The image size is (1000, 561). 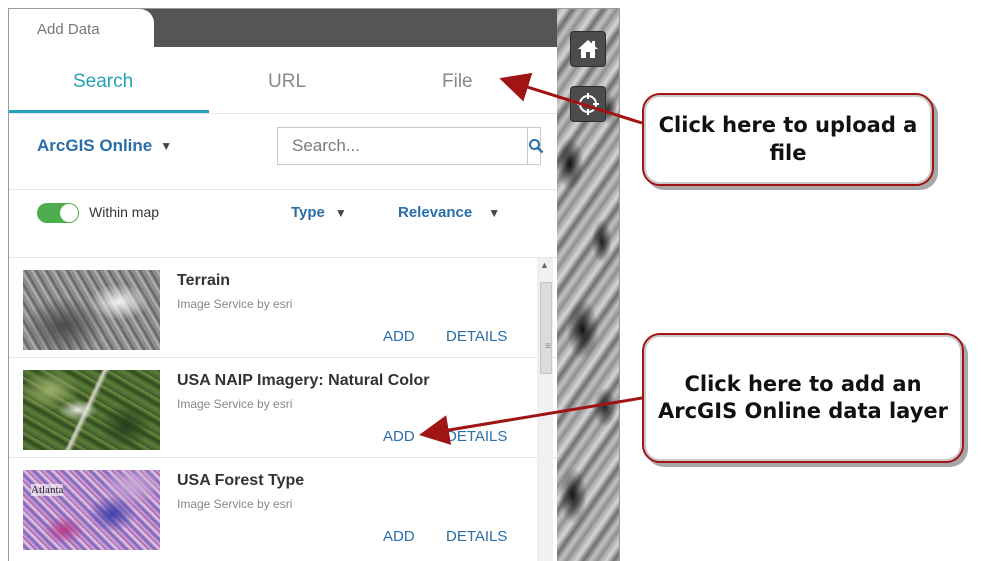 I want to click on sort-dropdown: Relevance ▼, so click(x=449, y=212).